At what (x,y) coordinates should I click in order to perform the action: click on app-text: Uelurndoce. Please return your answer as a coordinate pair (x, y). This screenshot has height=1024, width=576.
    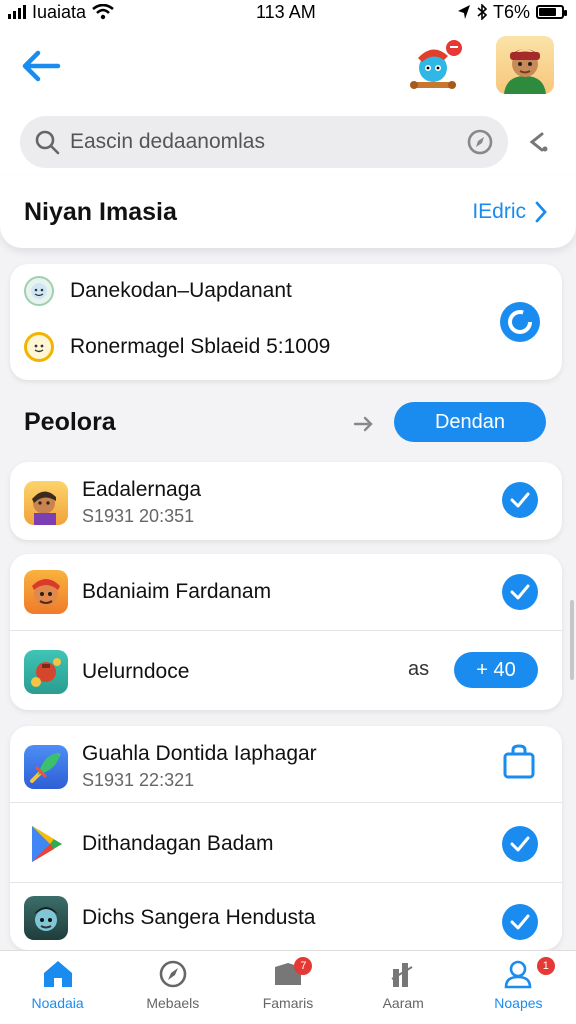
    Looking at the image, I should click on (135, 672).